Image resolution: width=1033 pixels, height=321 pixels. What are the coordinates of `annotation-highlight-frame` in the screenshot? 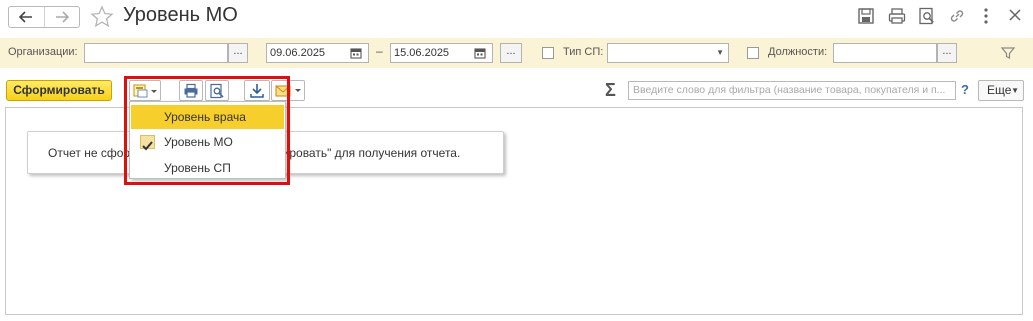 It's located at (207, 130).